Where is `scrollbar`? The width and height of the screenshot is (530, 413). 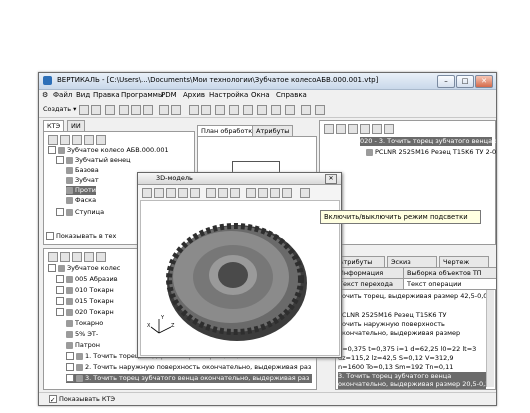
scrollbar is located at coordinates (490, 338).